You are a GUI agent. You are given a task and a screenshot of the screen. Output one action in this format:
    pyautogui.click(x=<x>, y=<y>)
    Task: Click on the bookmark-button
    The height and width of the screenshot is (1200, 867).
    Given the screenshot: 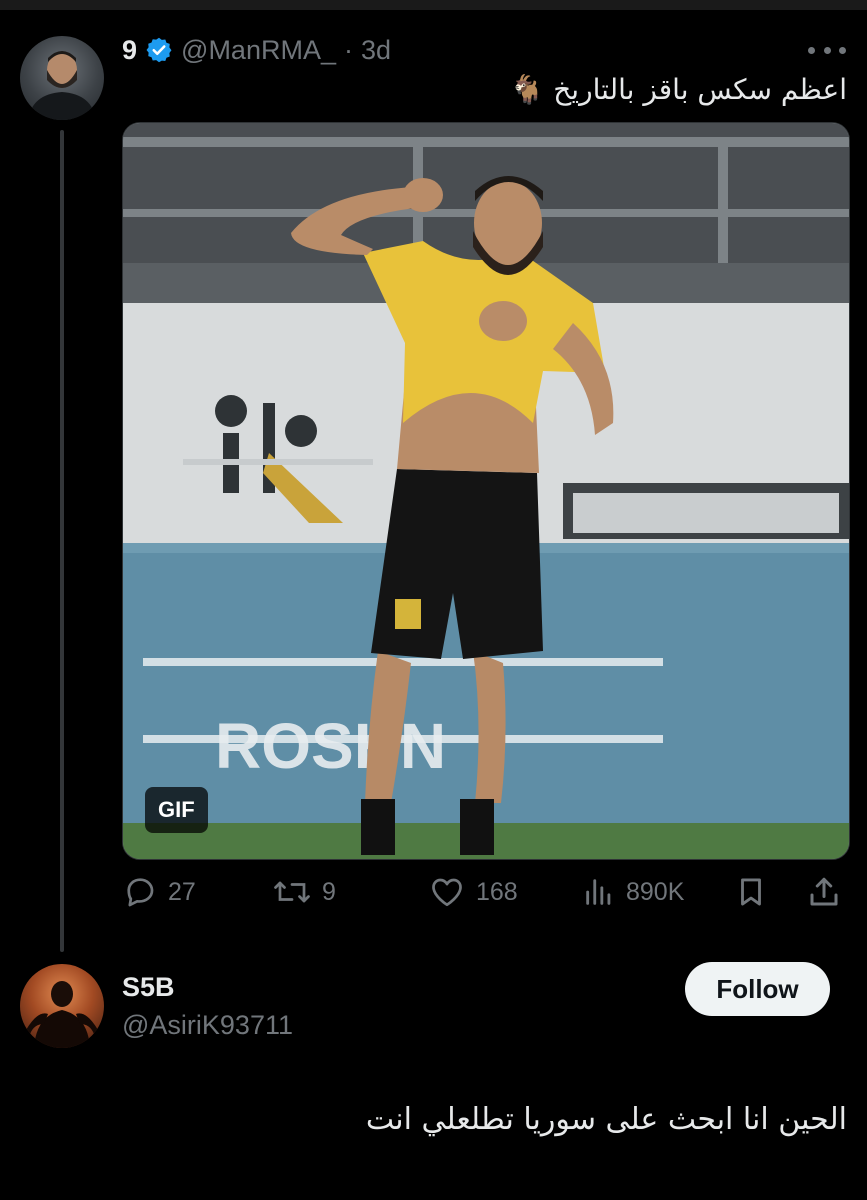 What is the action you would take?
    pyautogui.click(x=751, y=892)
    